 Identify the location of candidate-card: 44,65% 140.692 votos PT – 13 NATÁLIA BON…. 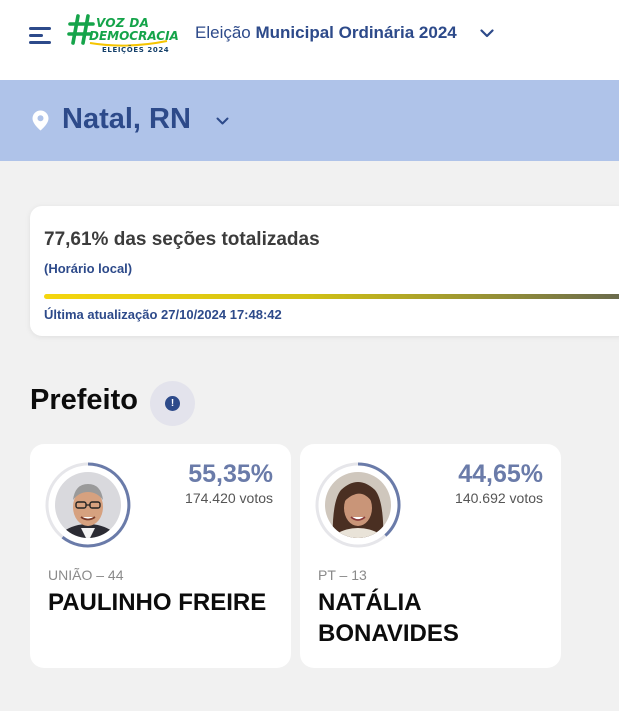
(430, 556).